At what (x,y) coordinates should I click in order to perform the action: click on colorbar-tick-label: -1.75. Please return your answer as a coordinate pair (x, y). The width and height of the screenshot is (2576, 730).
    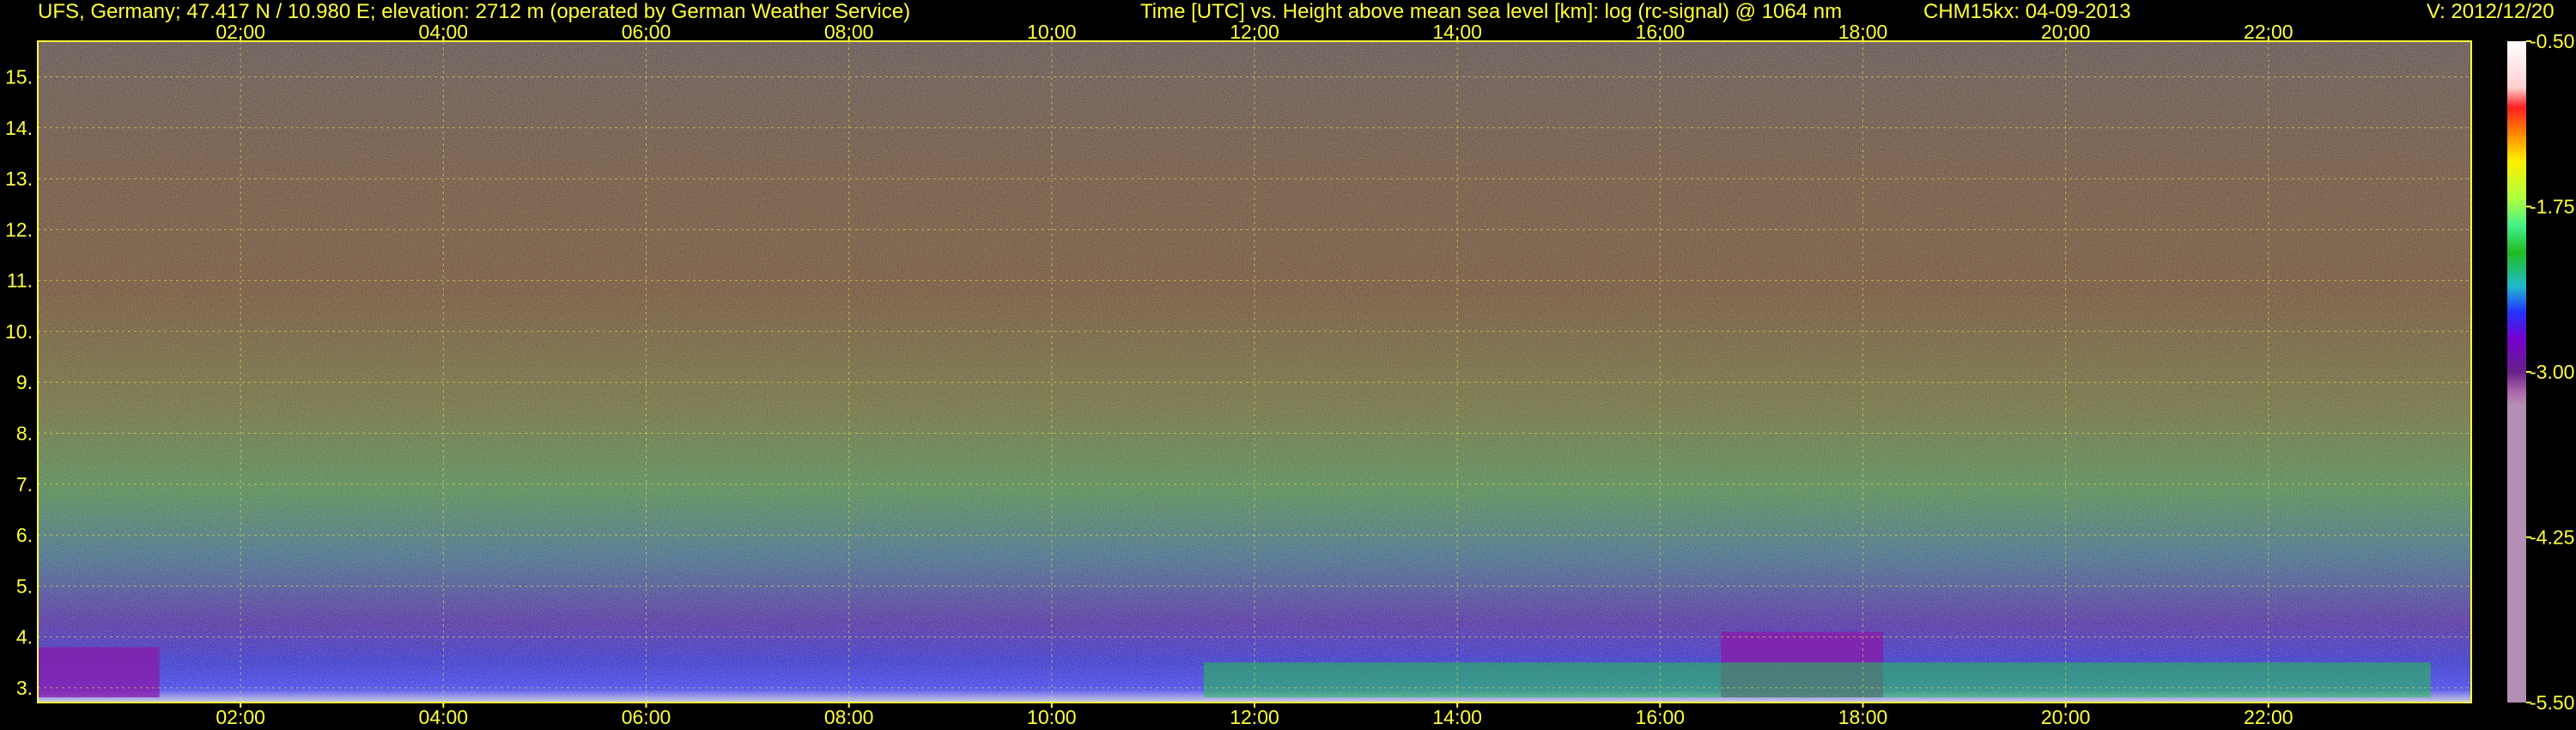
    Looking at the image, I should click on (2552, 207).